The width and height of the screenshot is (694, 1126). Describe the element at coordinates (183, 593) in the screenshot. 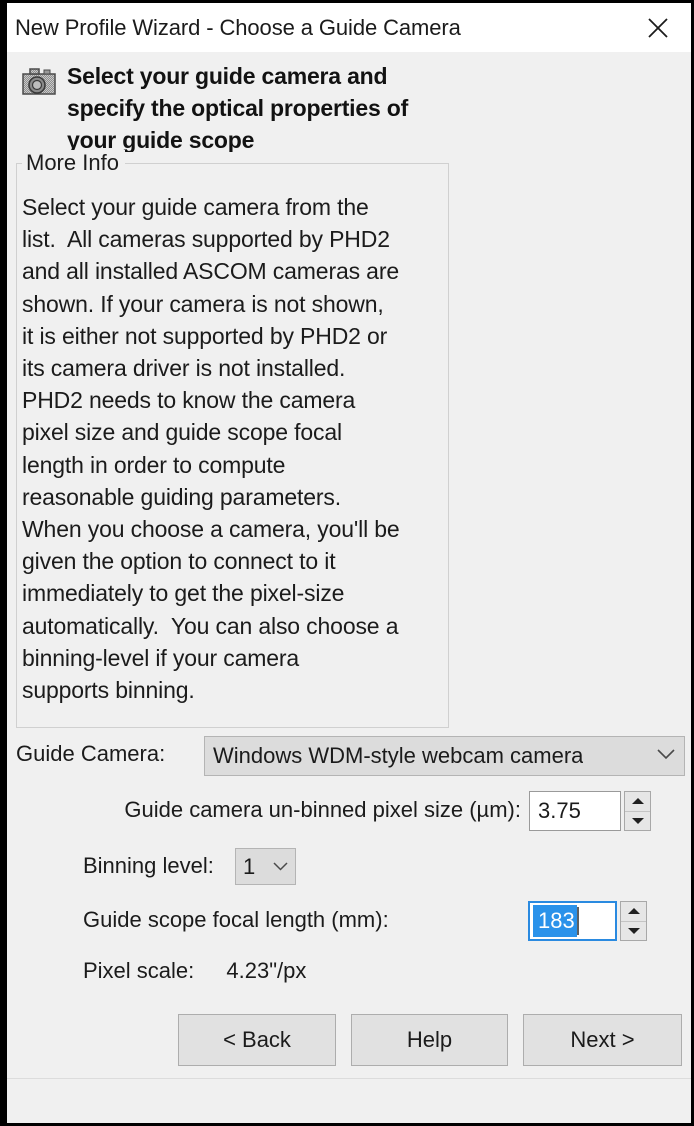

I see `more-info-line: immediately to get the pixel-size` at that location.